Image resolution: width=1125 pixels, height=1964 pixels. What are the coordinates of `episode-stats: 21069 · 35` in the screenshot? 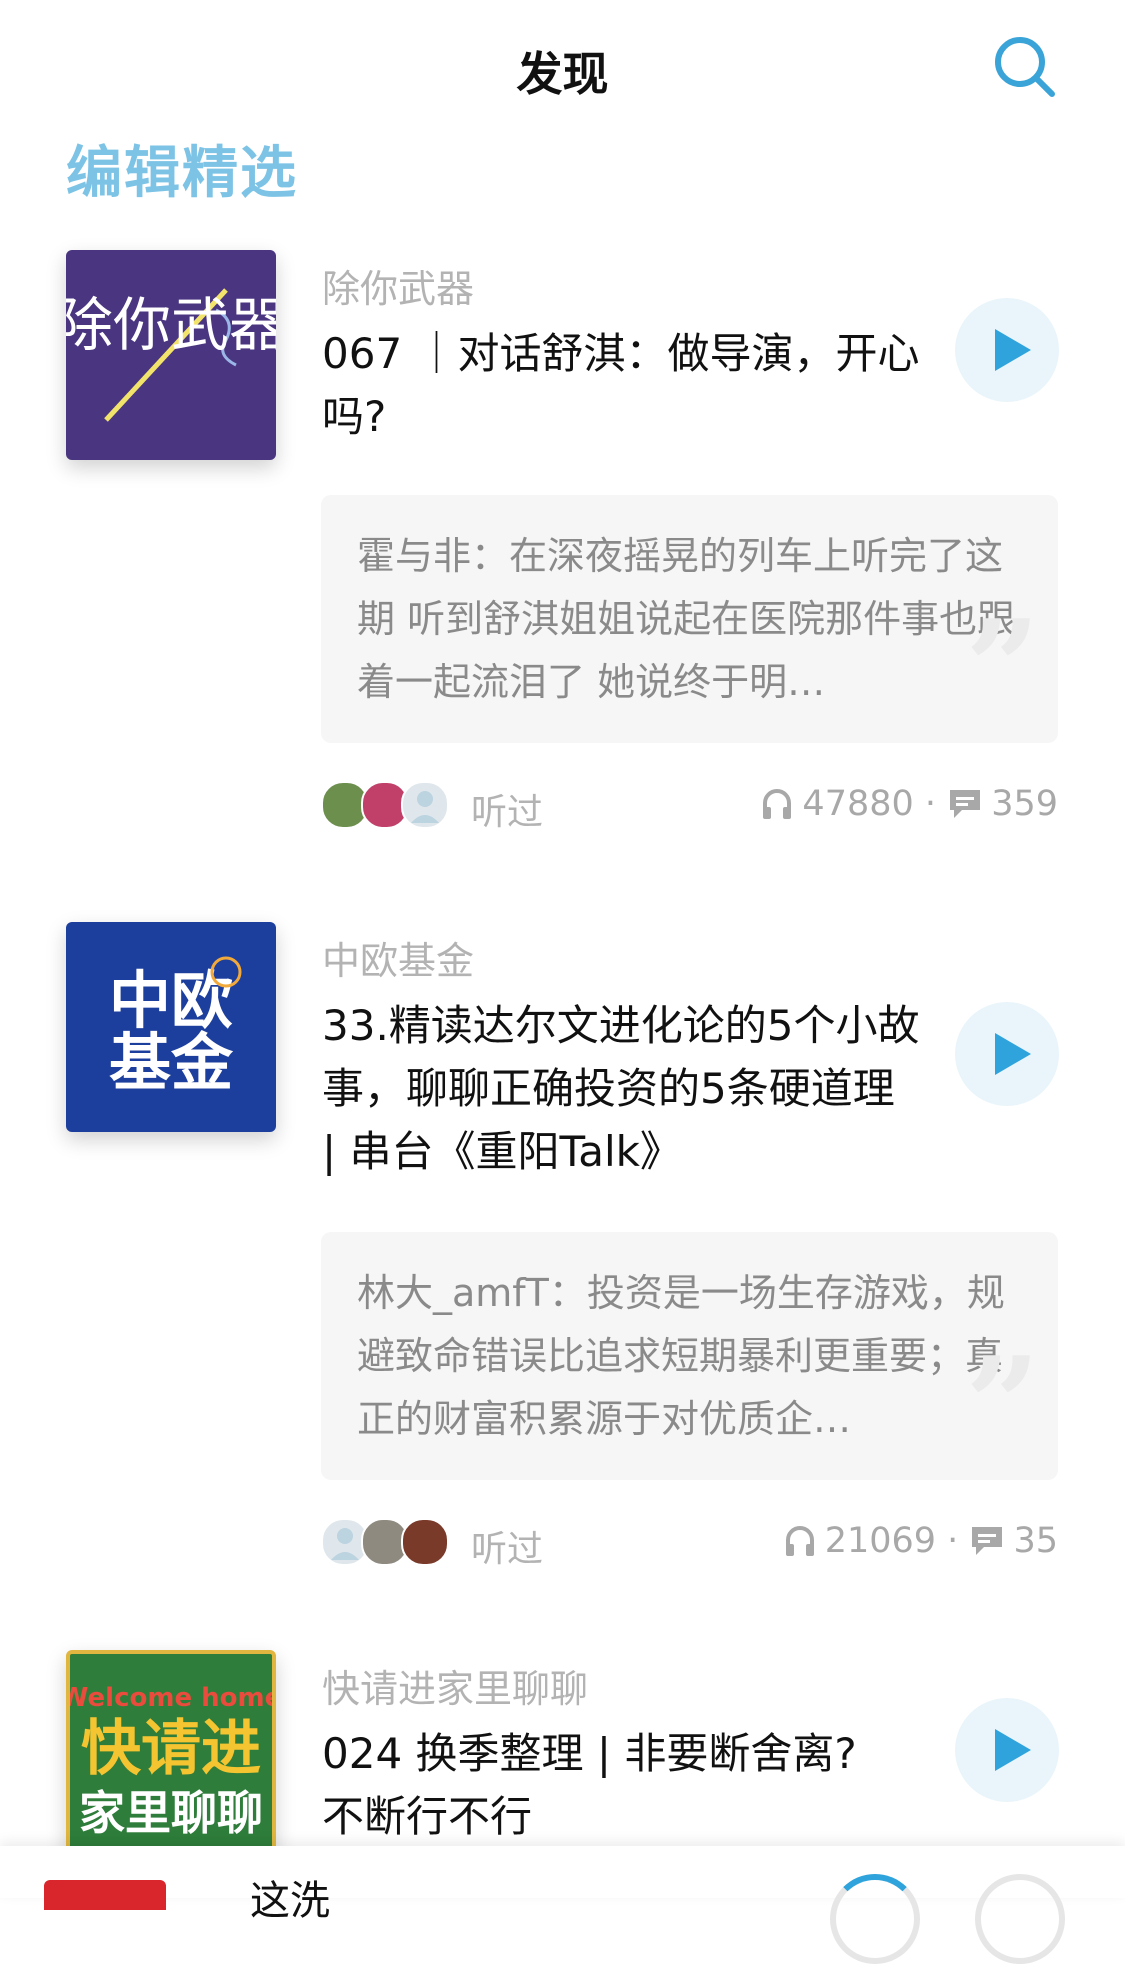 It's located at (920, 1540).